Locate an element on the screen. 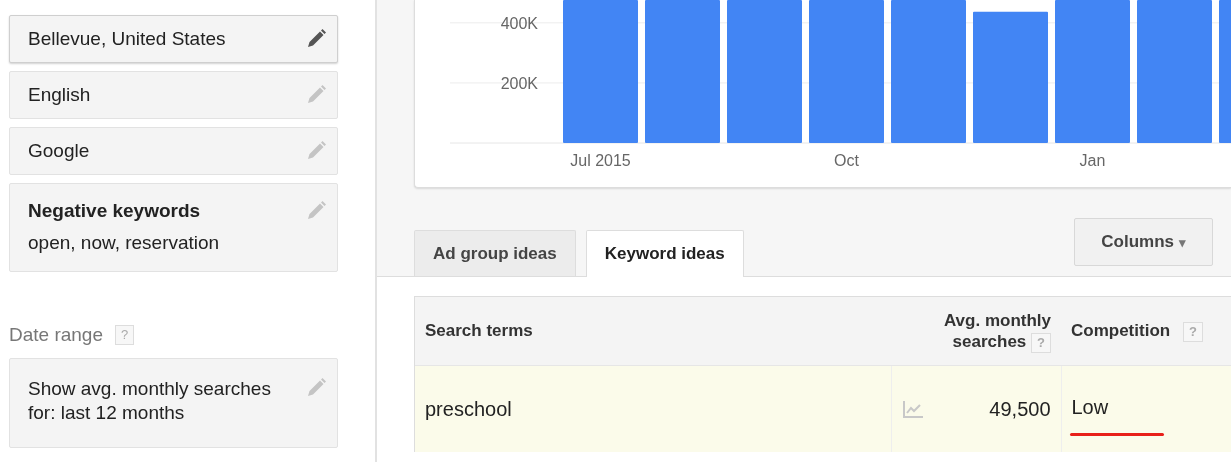 The width and height of the screenshot is (1231, 462). column-header: Competition ? is located at coordinates (1146, 331).